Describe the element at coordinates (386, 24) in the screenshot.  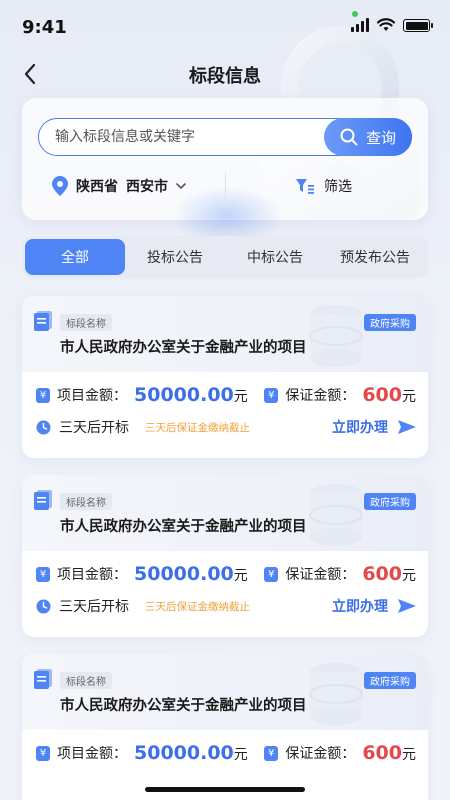
I see `wifi-icon` at that location.